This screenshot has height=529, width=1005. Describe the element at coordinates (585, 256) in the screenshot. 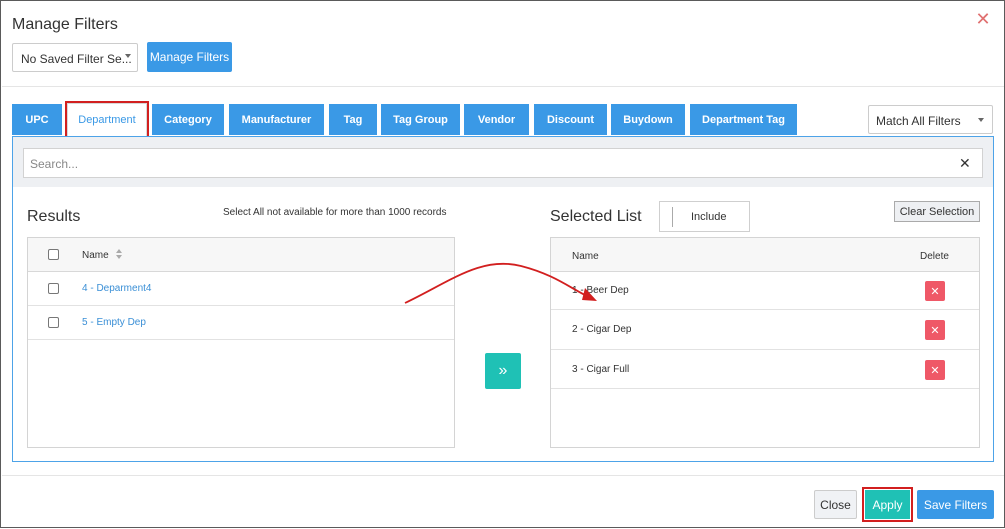

I see `selected-header-name: Name` at that location.